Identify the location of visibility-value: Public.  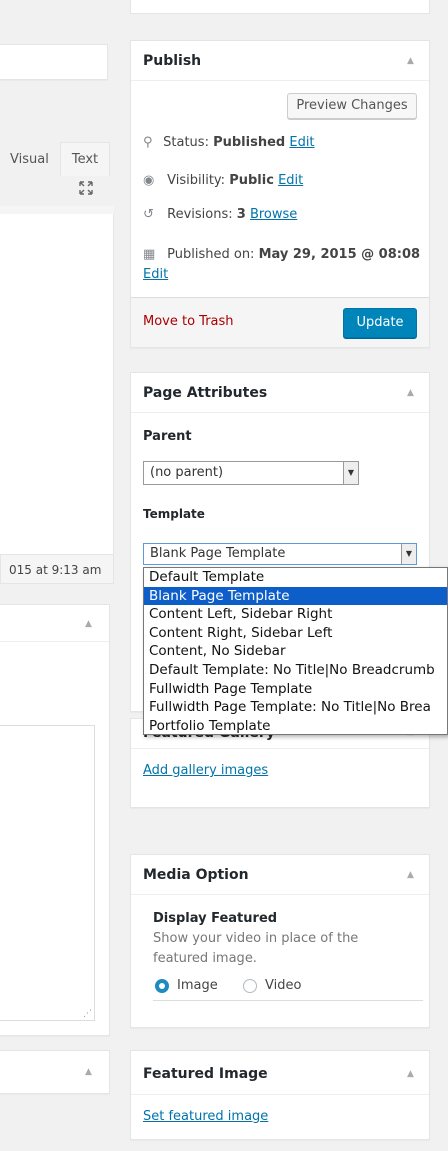
(251, 180).